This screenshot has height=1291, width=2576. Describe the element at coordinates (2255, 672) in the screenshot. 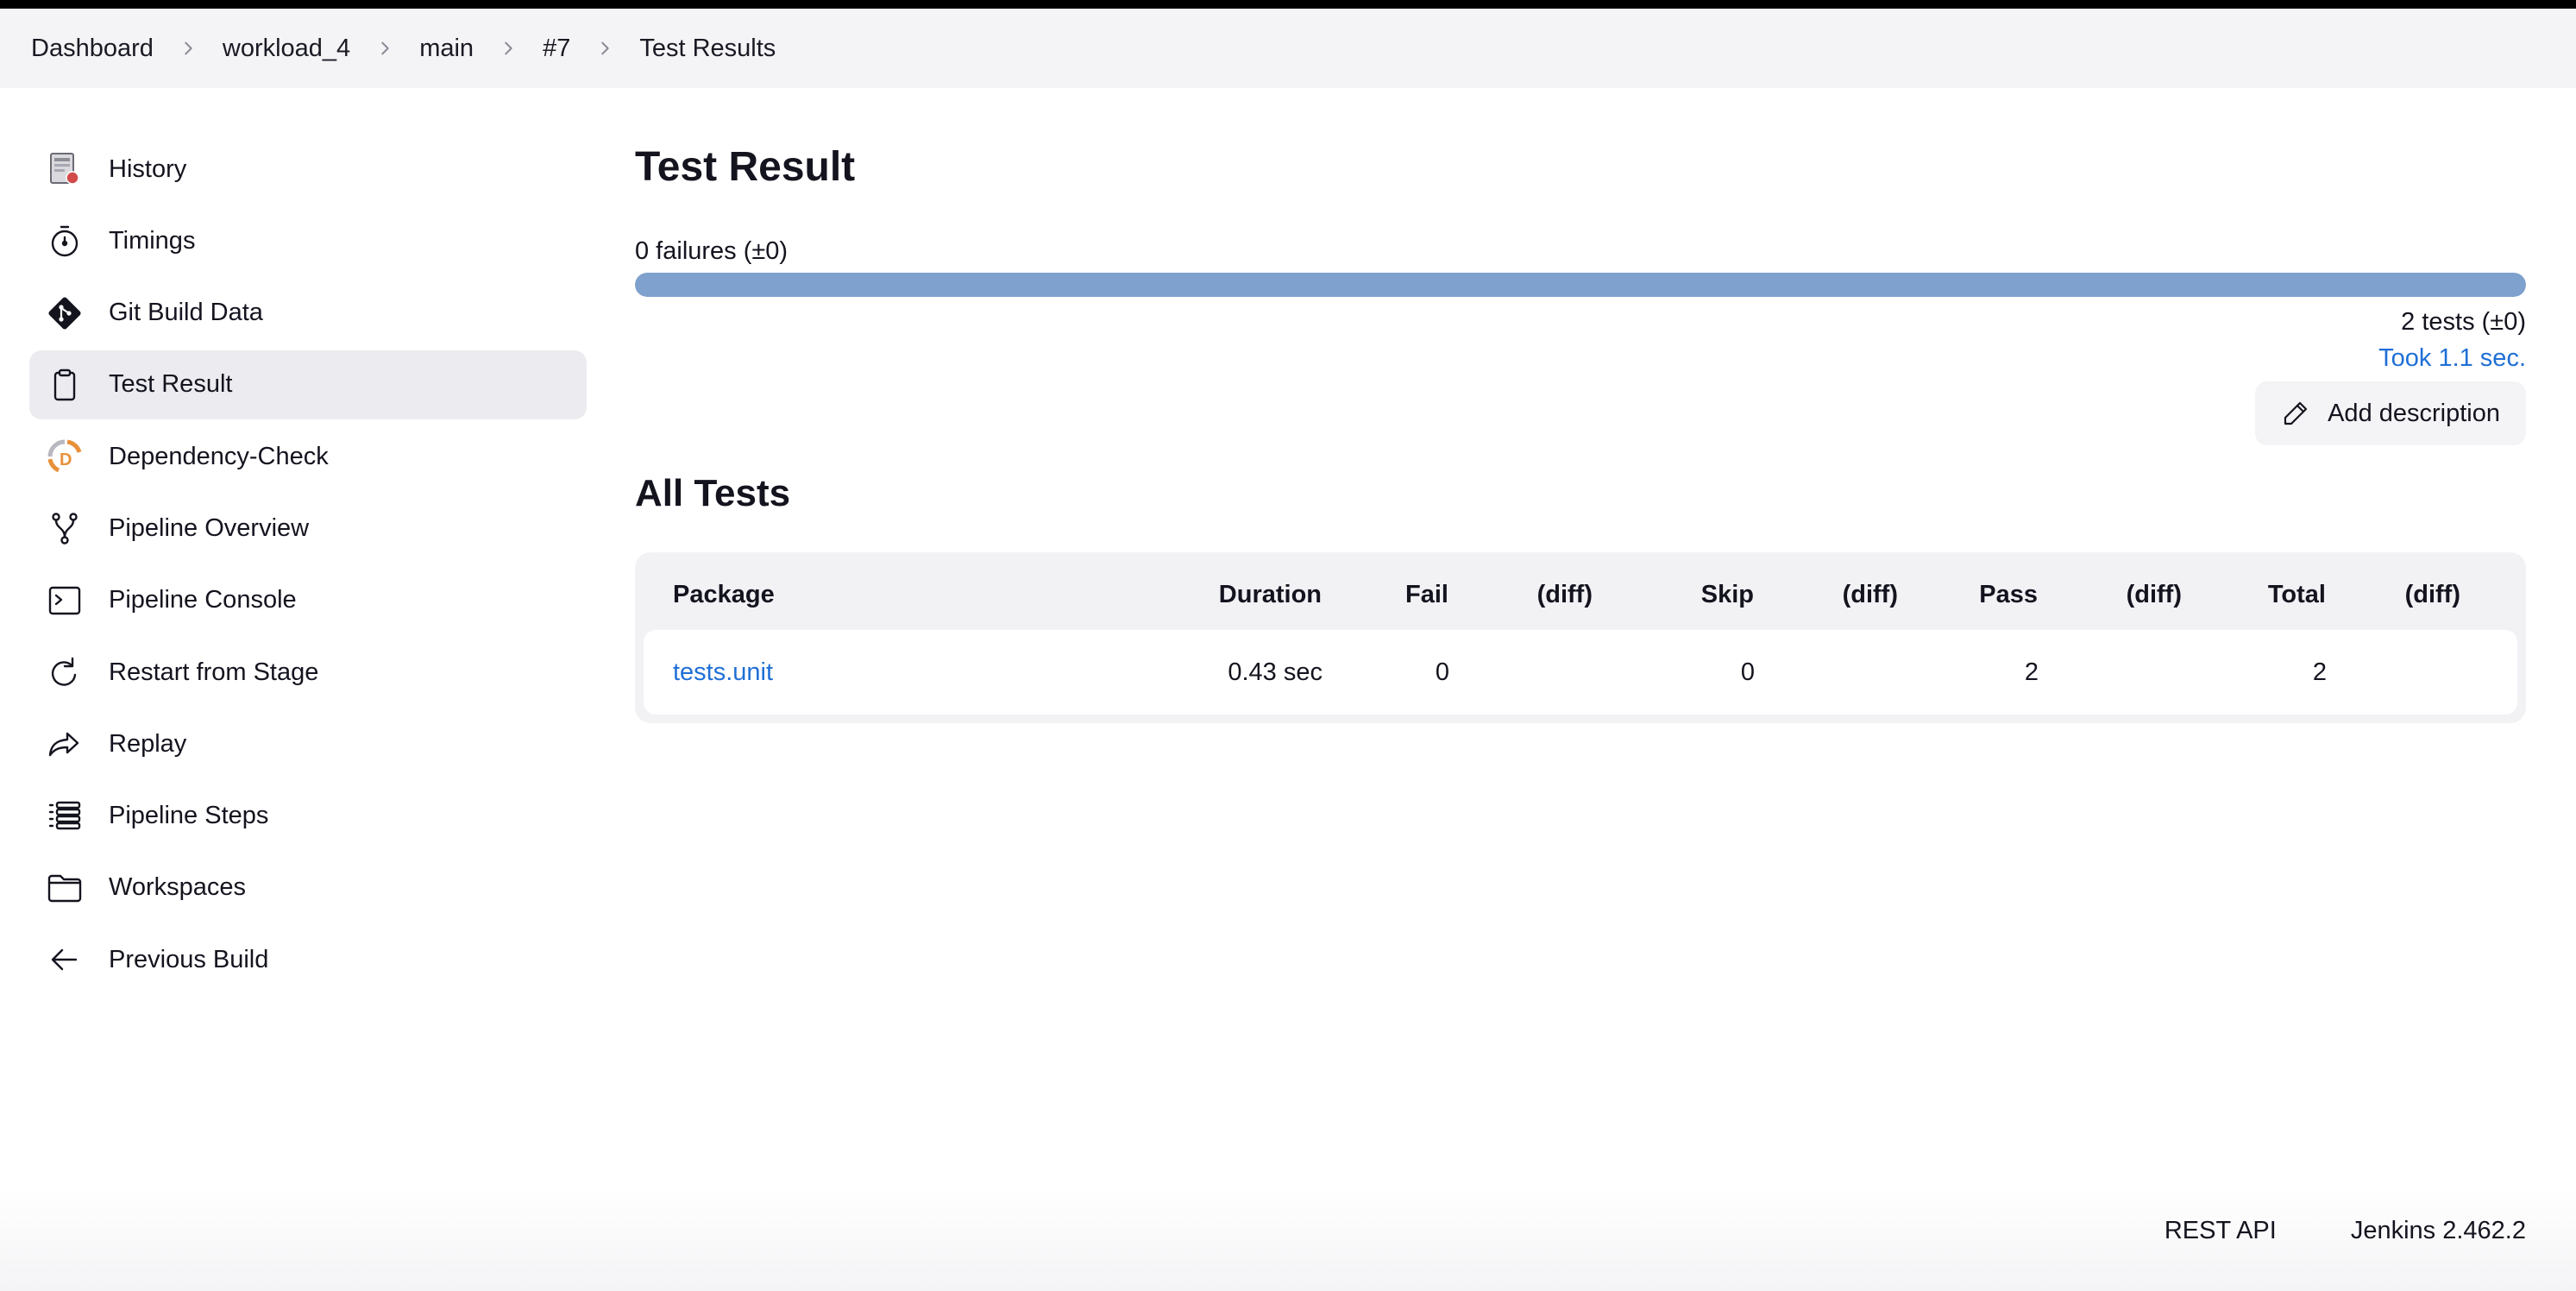

I see `total-cell: 2` at that location.